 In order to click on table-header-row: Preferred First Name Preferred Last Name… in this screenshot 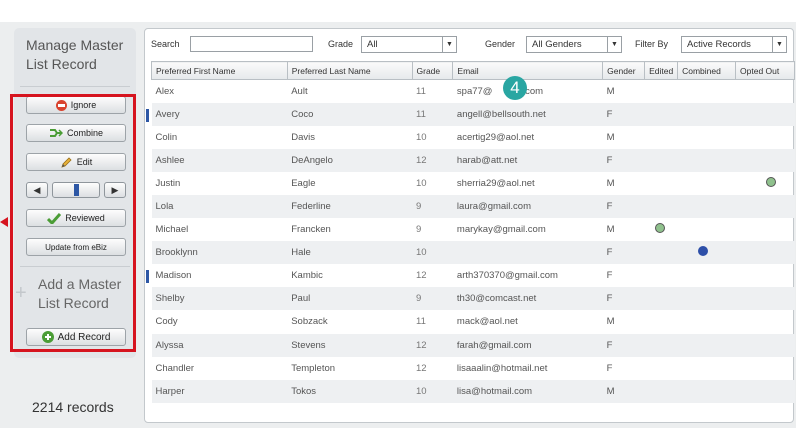, I will do `click(473, 70)`.